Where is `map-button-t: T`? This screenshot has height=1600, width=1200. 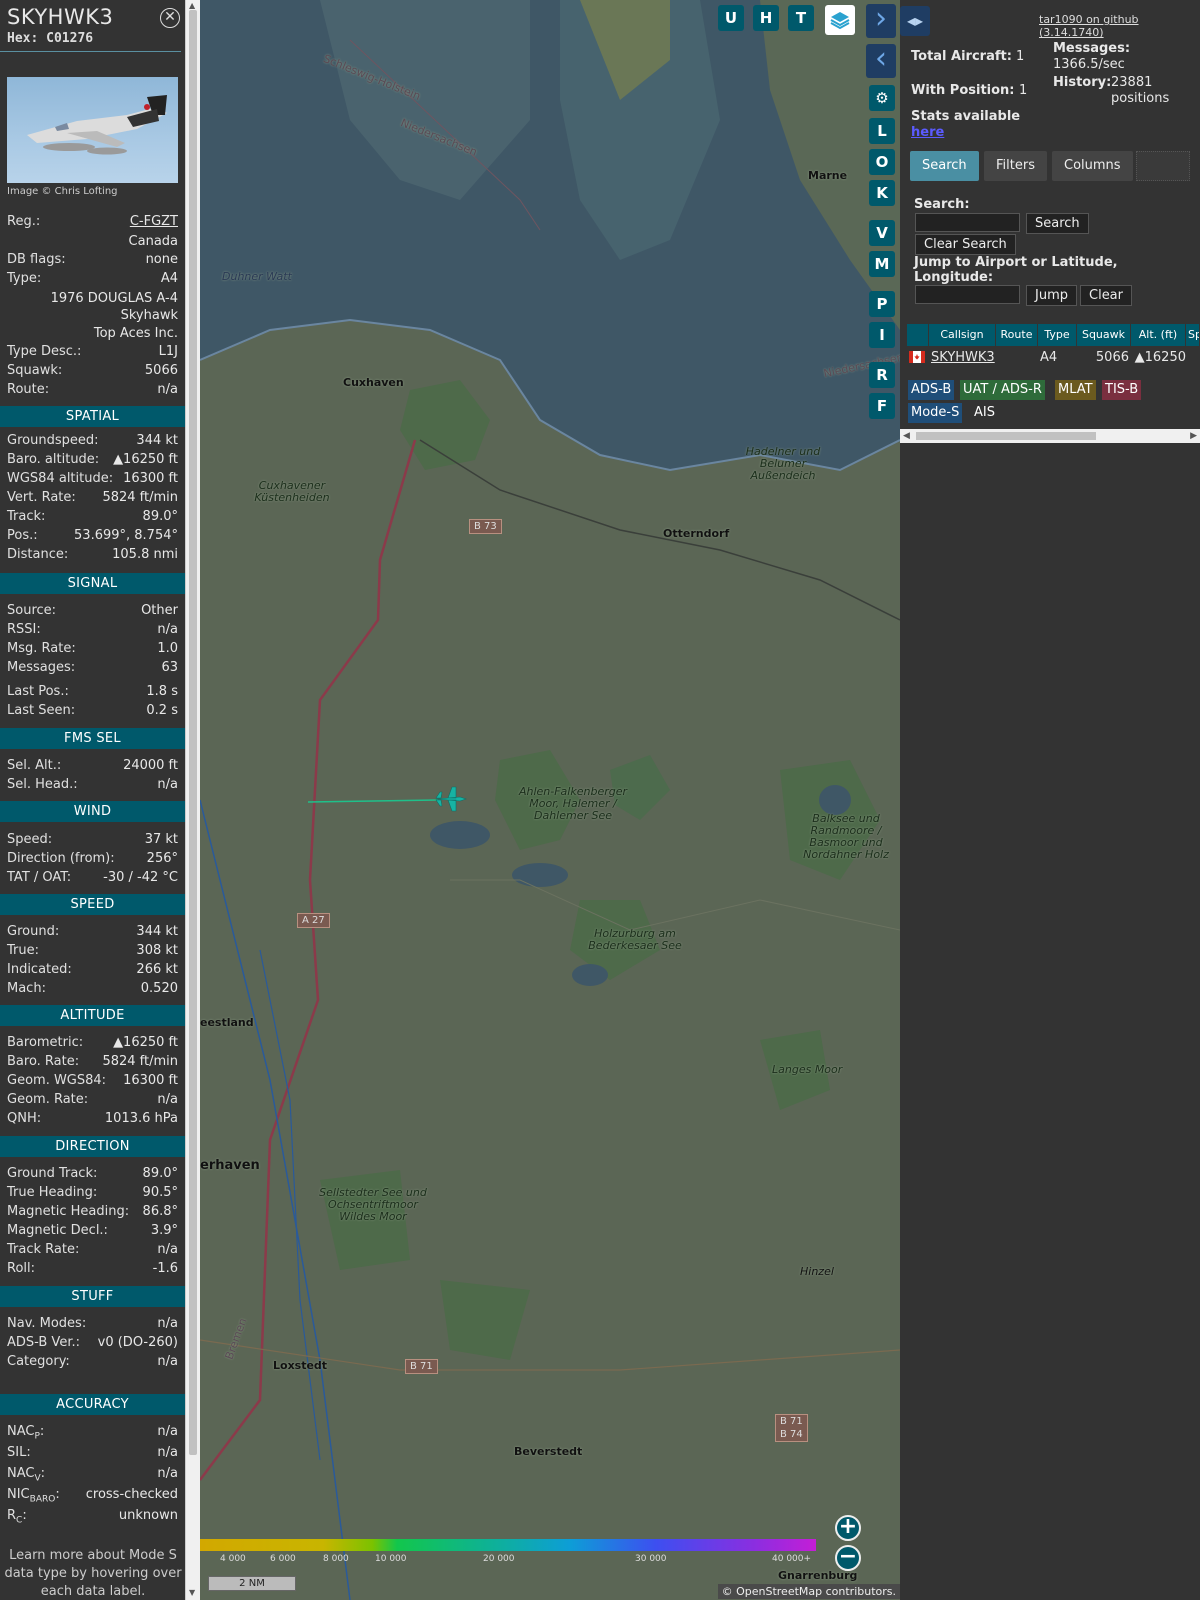
map-button-t: T is located at coordinates (801, 18).